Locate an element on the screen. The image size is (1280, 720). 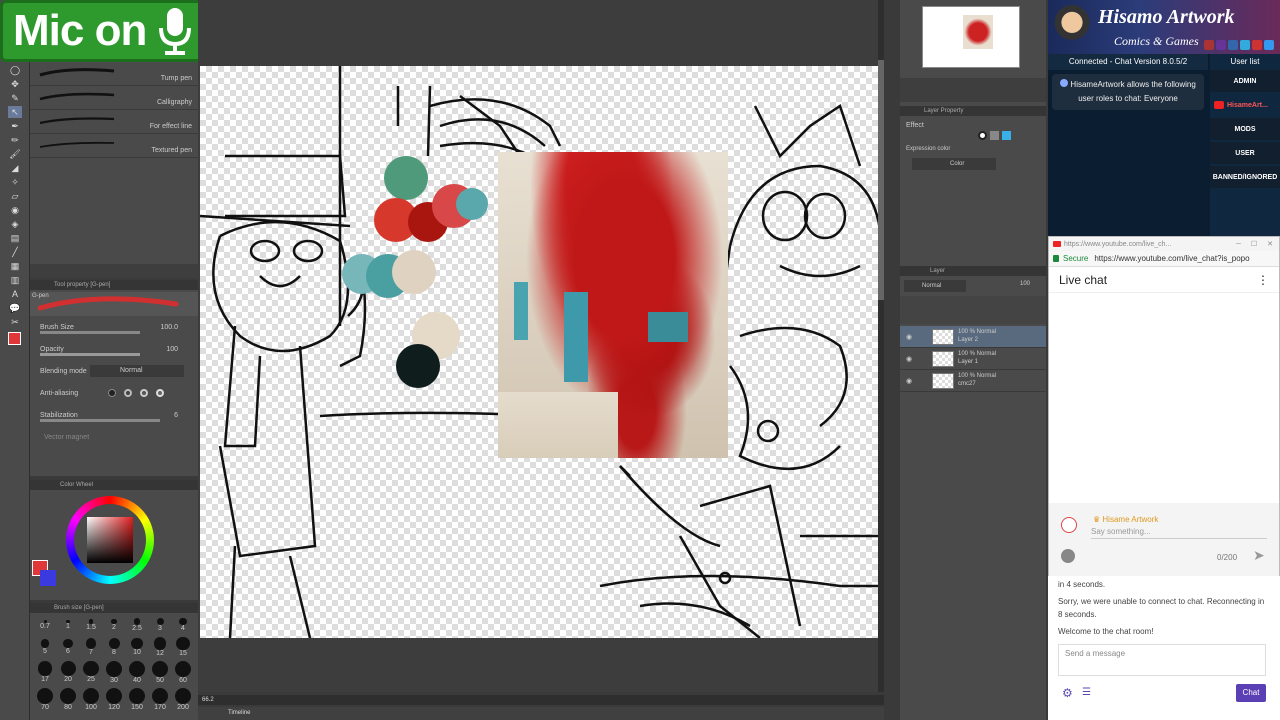
effect-buttons is located at coordinates (994, 135).